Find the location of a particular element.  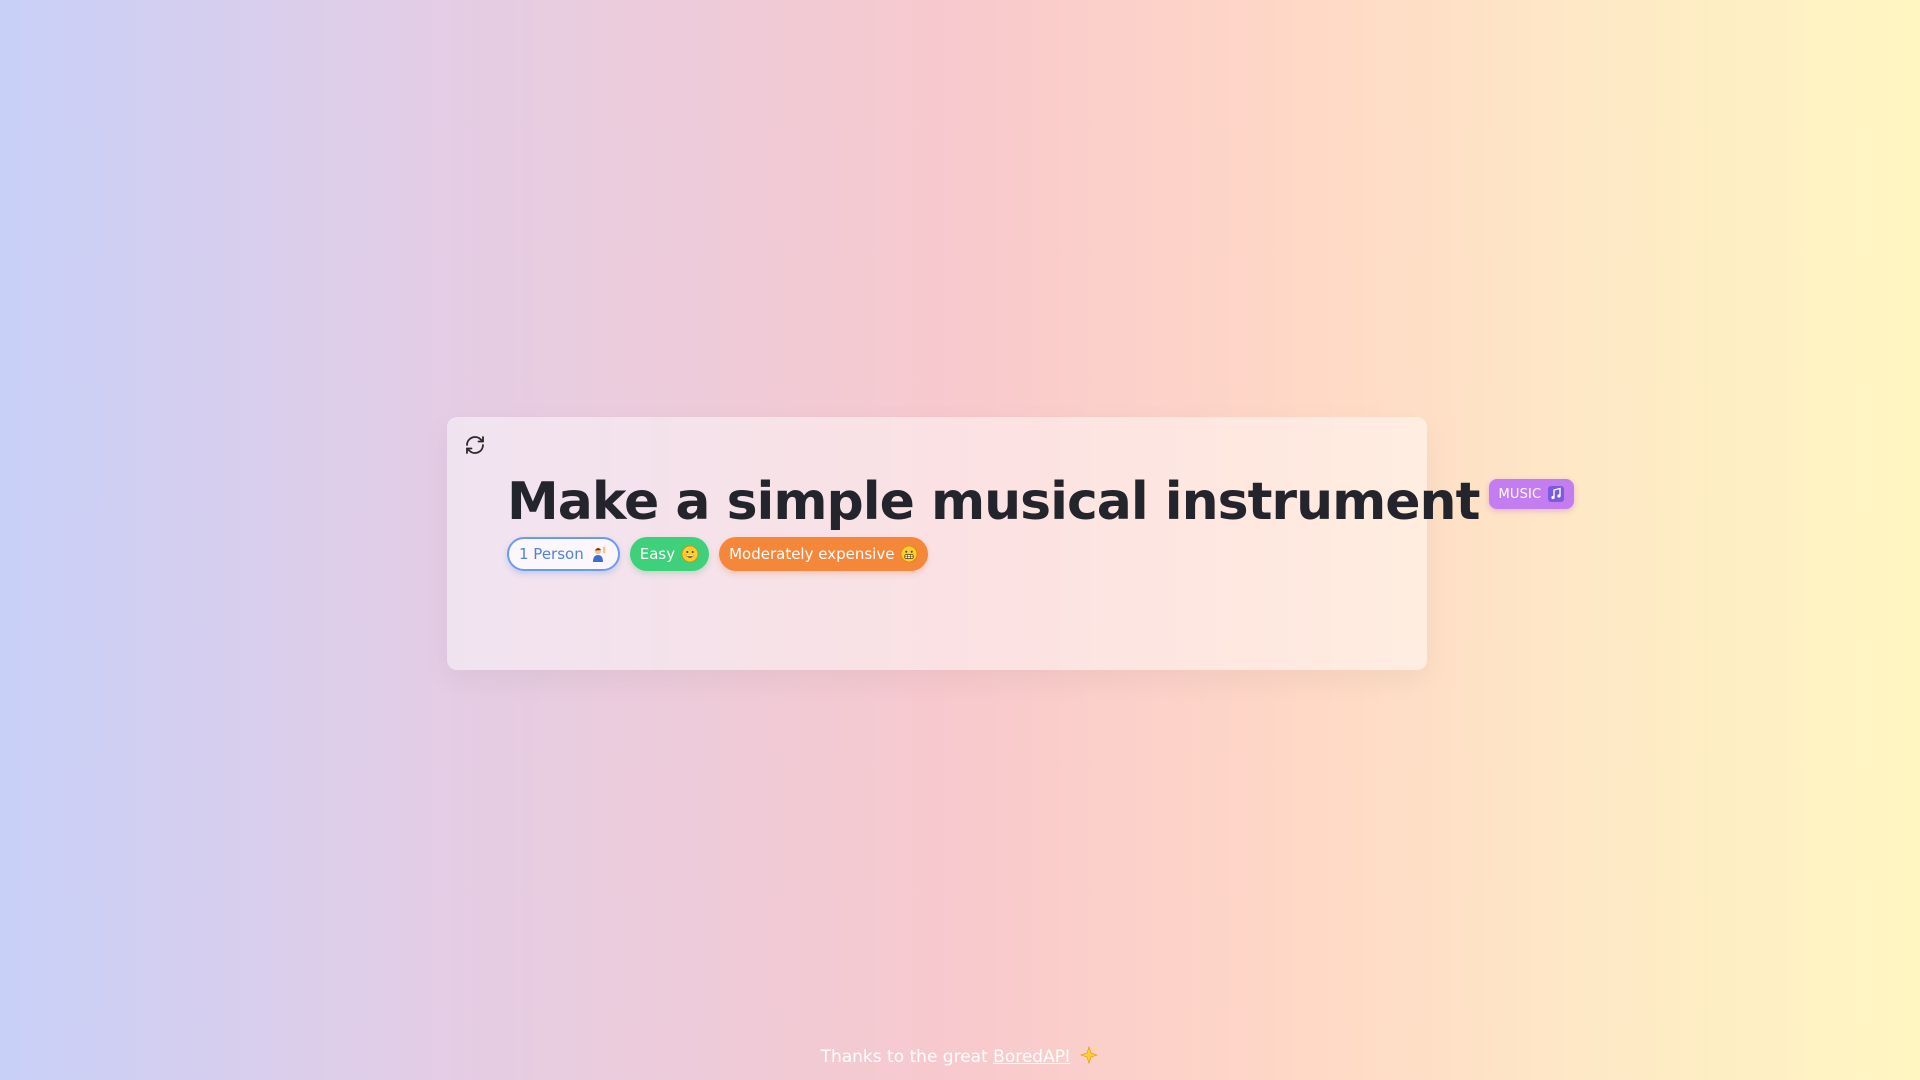

title-row: Make a simple musical instrument MUSIC is located at coordinates (1041, 502).